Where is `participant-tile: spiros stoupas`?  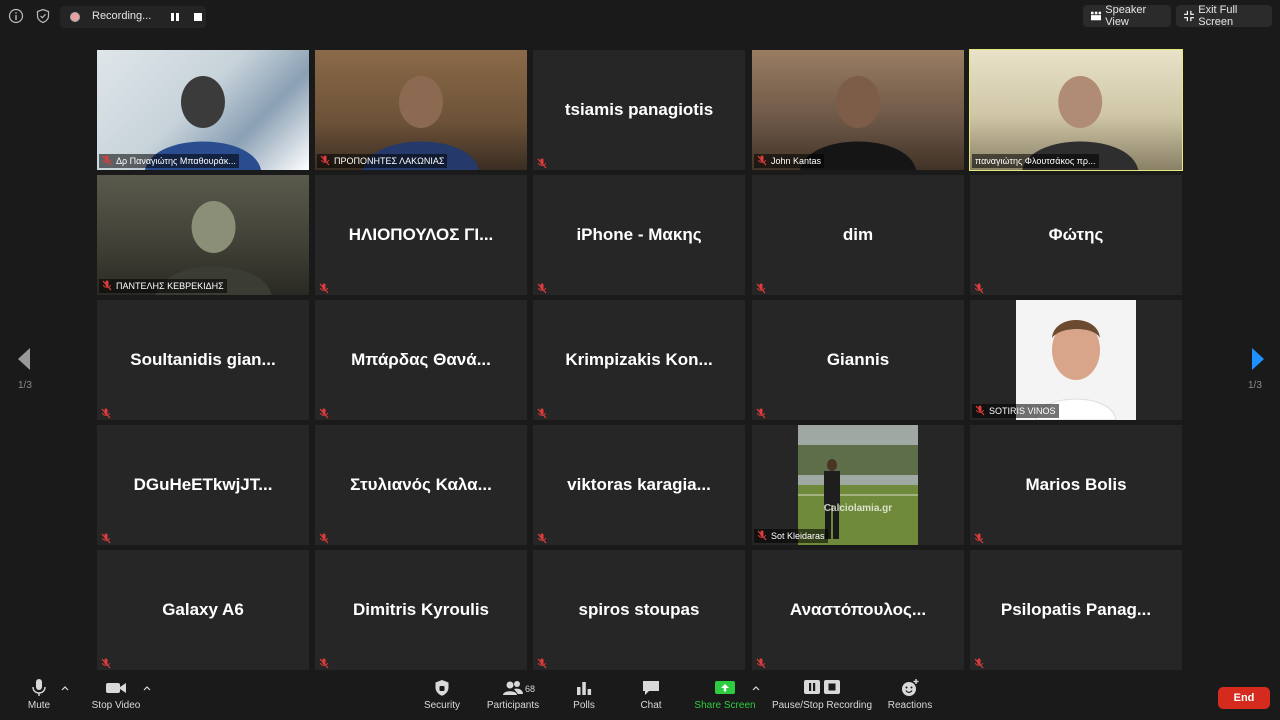
participant-tile: spiros stoupas is located at coordinates (639, 610).